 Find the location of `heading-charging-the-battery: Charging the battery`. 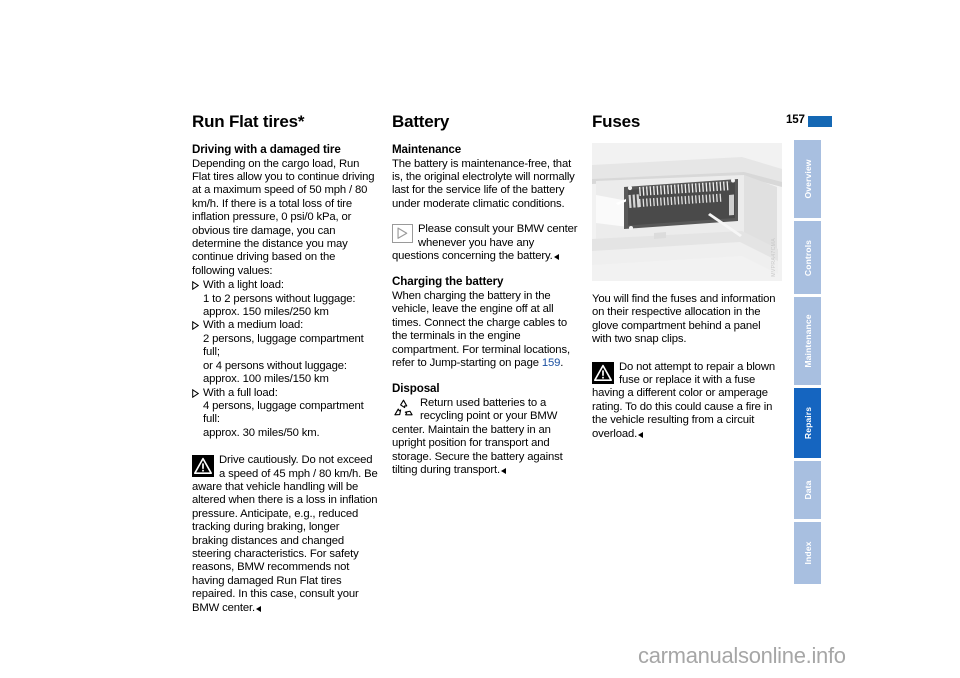

heading-charging-the-battery: Charging the battery is located at coordinates (448, 282).